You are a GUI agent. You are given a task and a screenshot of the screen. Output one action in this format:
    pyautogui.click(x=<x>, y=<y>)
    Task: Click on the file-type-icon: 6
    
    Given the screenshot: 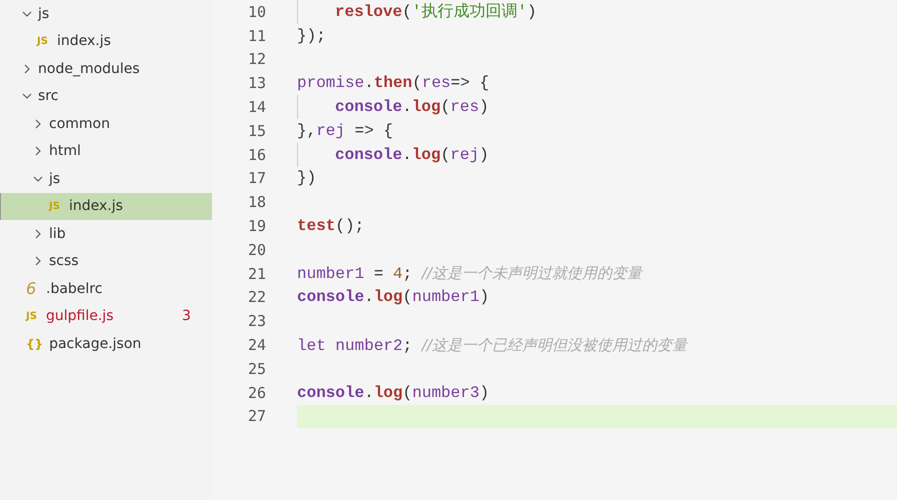 What is the action you would take?
    pyautogui.click(x=33, y=288)
    